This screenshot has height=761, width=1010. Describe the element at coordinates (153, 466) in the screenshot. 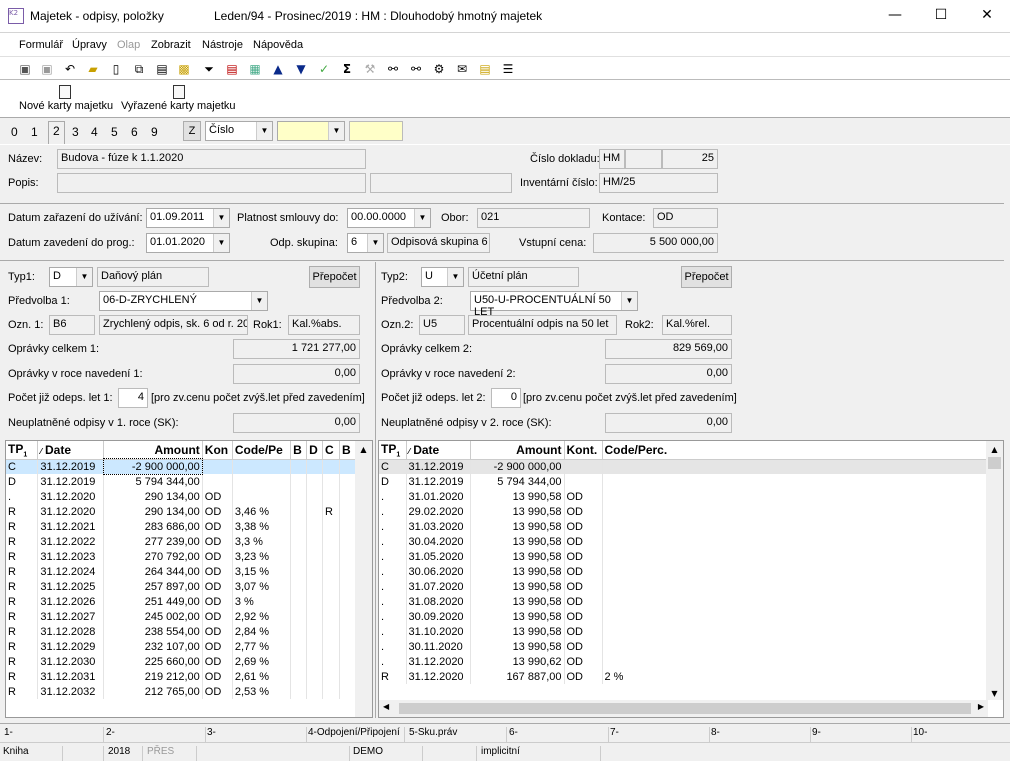

I see `table-cell: -2 900 000,00` at that location.